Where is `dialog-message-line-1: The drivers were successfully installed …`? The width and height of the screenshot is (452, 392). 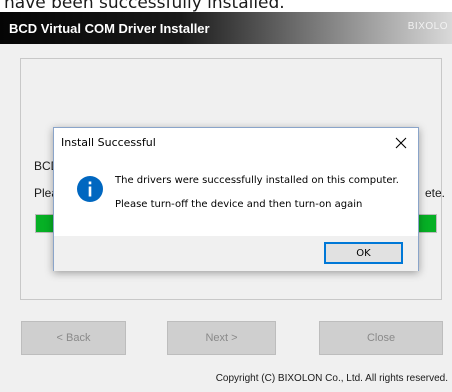 dialog-message-line-1: The drivers were successfully installed … is located at coordinates (257, 180).